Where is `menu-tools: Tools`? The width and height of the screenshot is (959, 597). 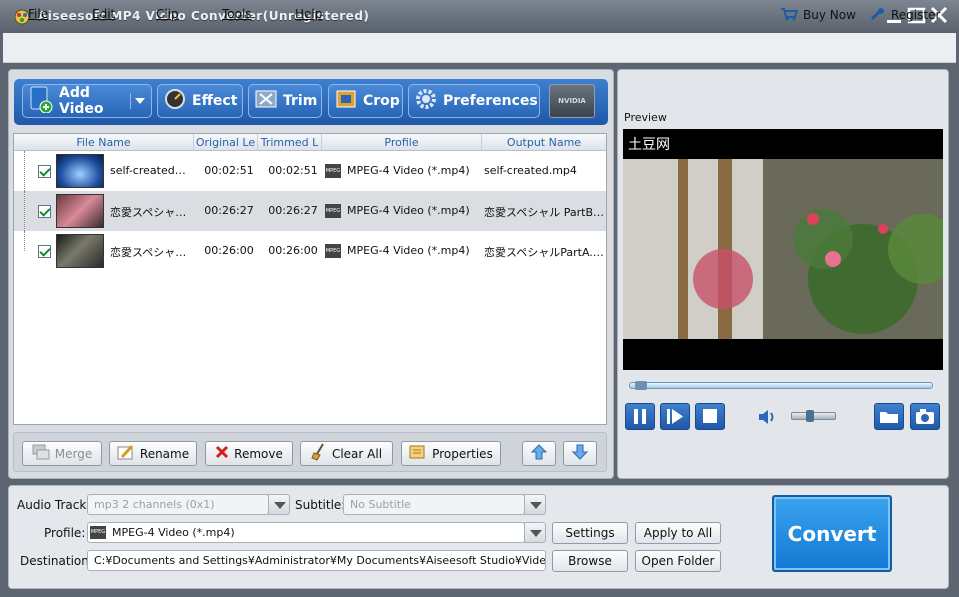
menu-tools: Tools is located at coordinates (237, 14).